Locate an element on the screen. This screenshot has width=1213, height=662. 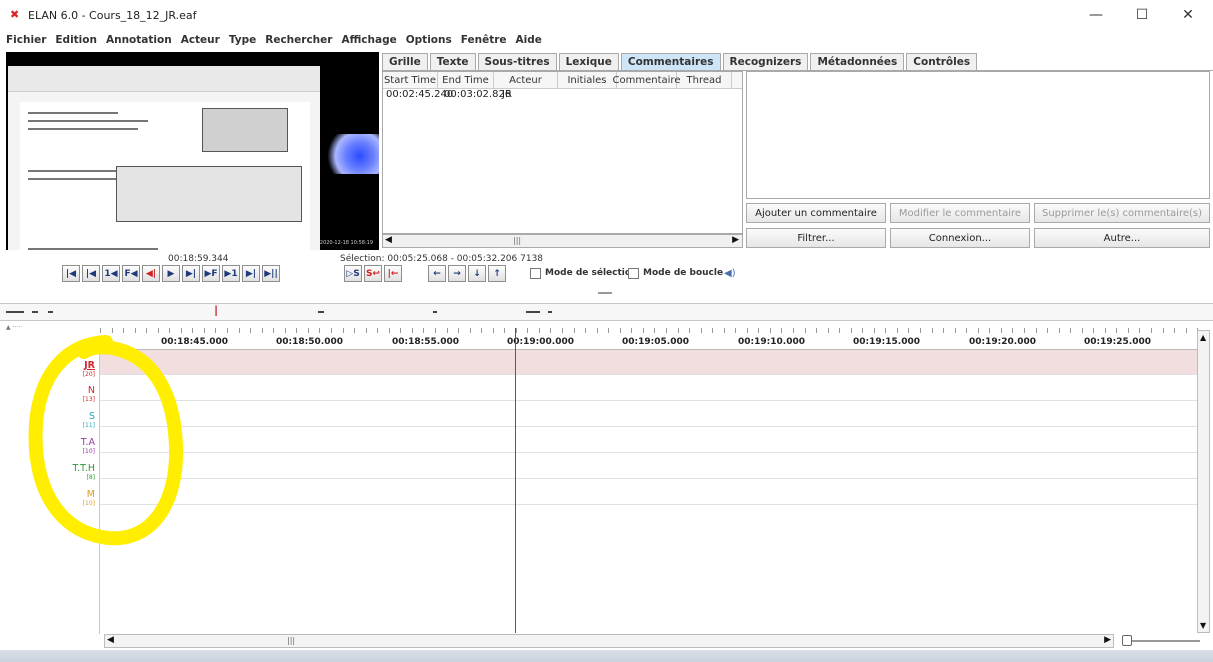
scroll-down-arrow-icon: ▼ is located at coordinates (1203, 625).